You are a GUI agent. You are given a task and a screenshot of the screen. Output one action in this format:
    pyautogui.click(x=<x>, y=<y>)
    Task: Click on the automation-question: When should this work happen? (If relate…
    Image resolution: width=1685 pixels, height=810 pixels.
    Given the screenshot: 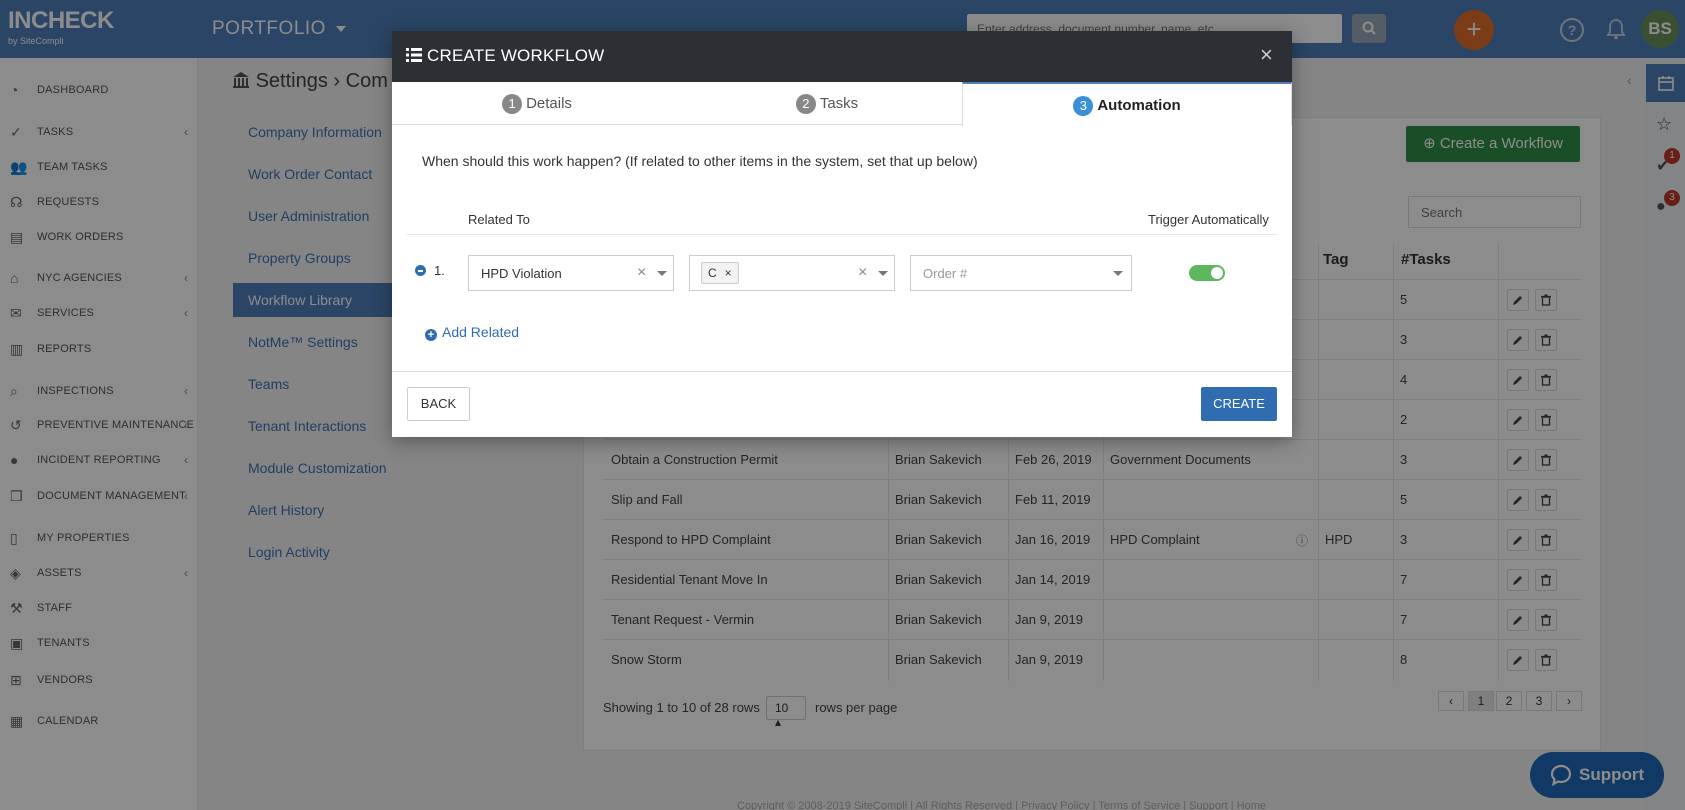 What is the action you would take?
    pyautogui.click(x=700, y=161)
    